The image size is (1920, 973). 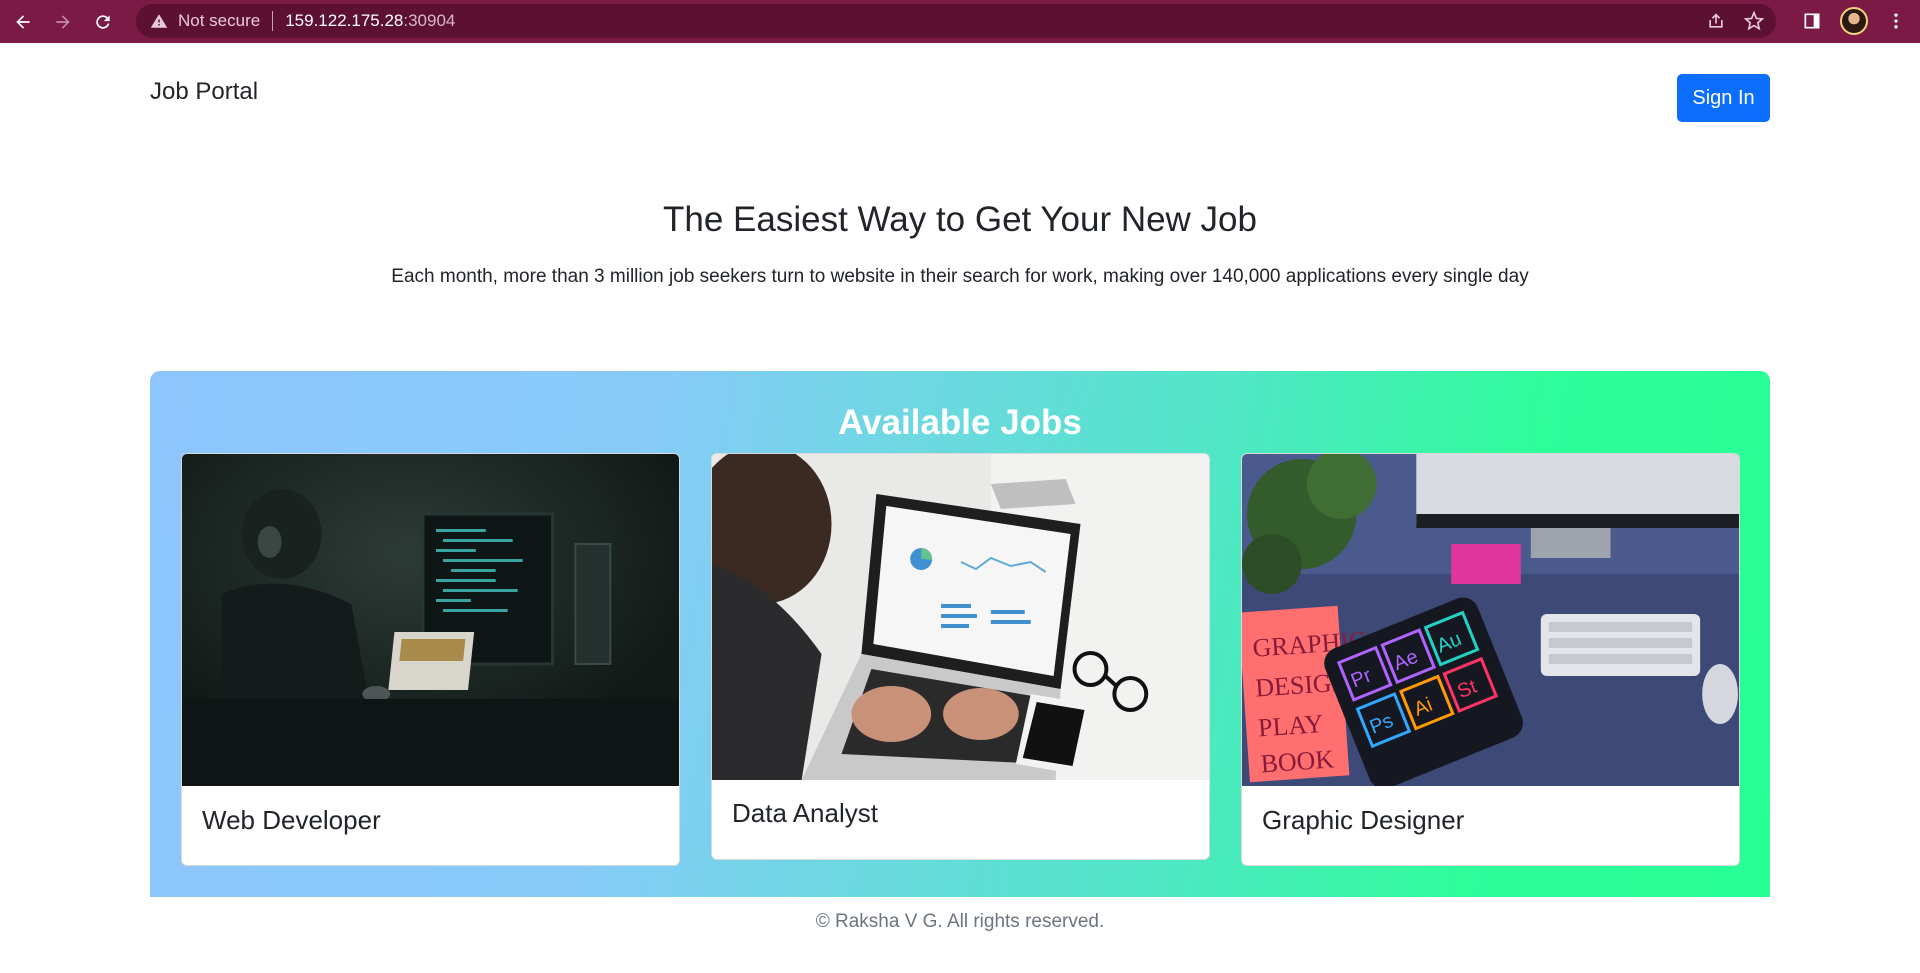 I want to click on forward-arrow-icon, so click(x=63, y=21).